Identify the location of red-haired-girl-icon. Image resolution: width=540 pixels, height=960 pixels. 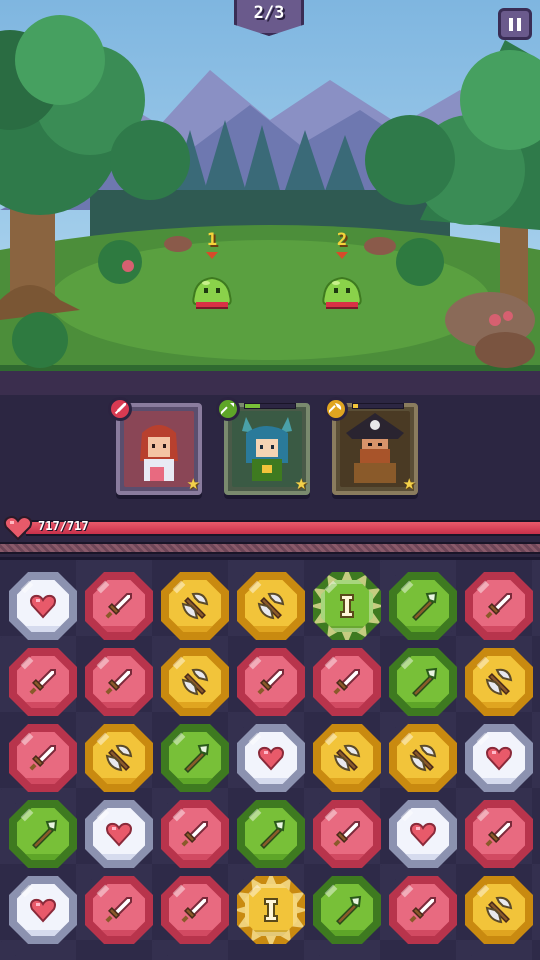
(159, 449).